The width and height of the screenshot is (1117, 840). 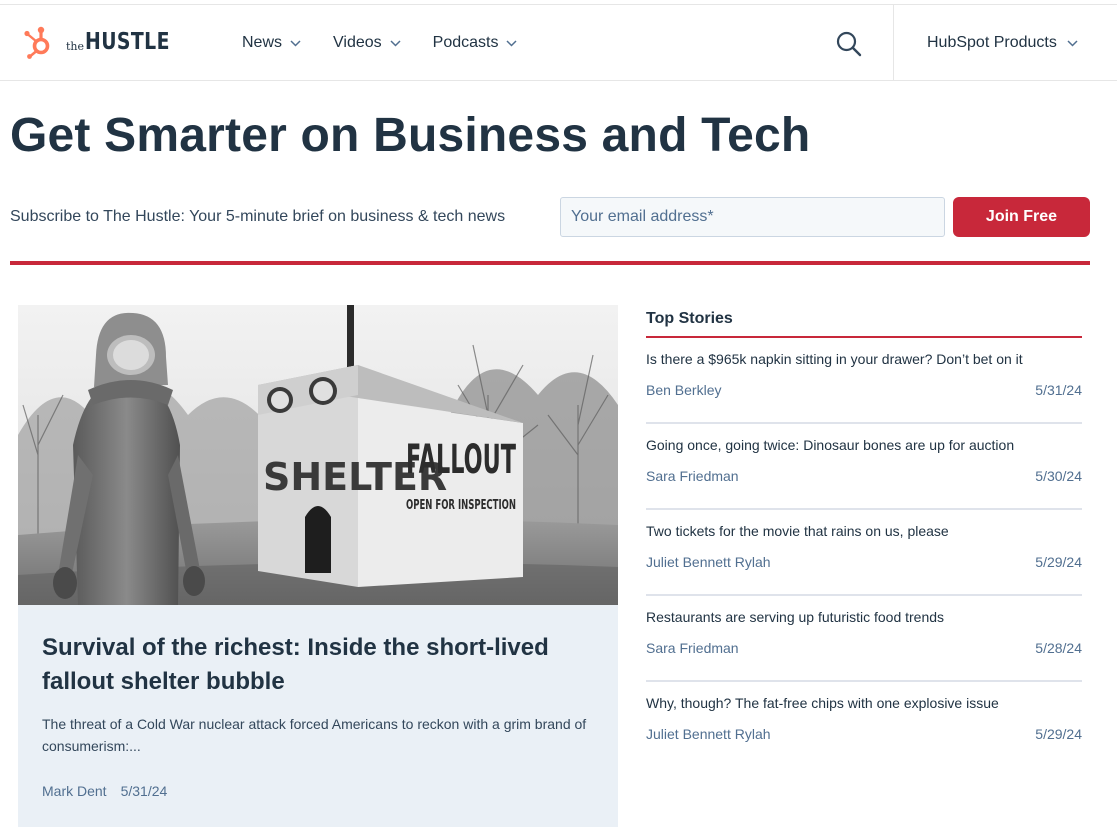 I want to click on nav-item-news: News, so click(x=271, y=43).